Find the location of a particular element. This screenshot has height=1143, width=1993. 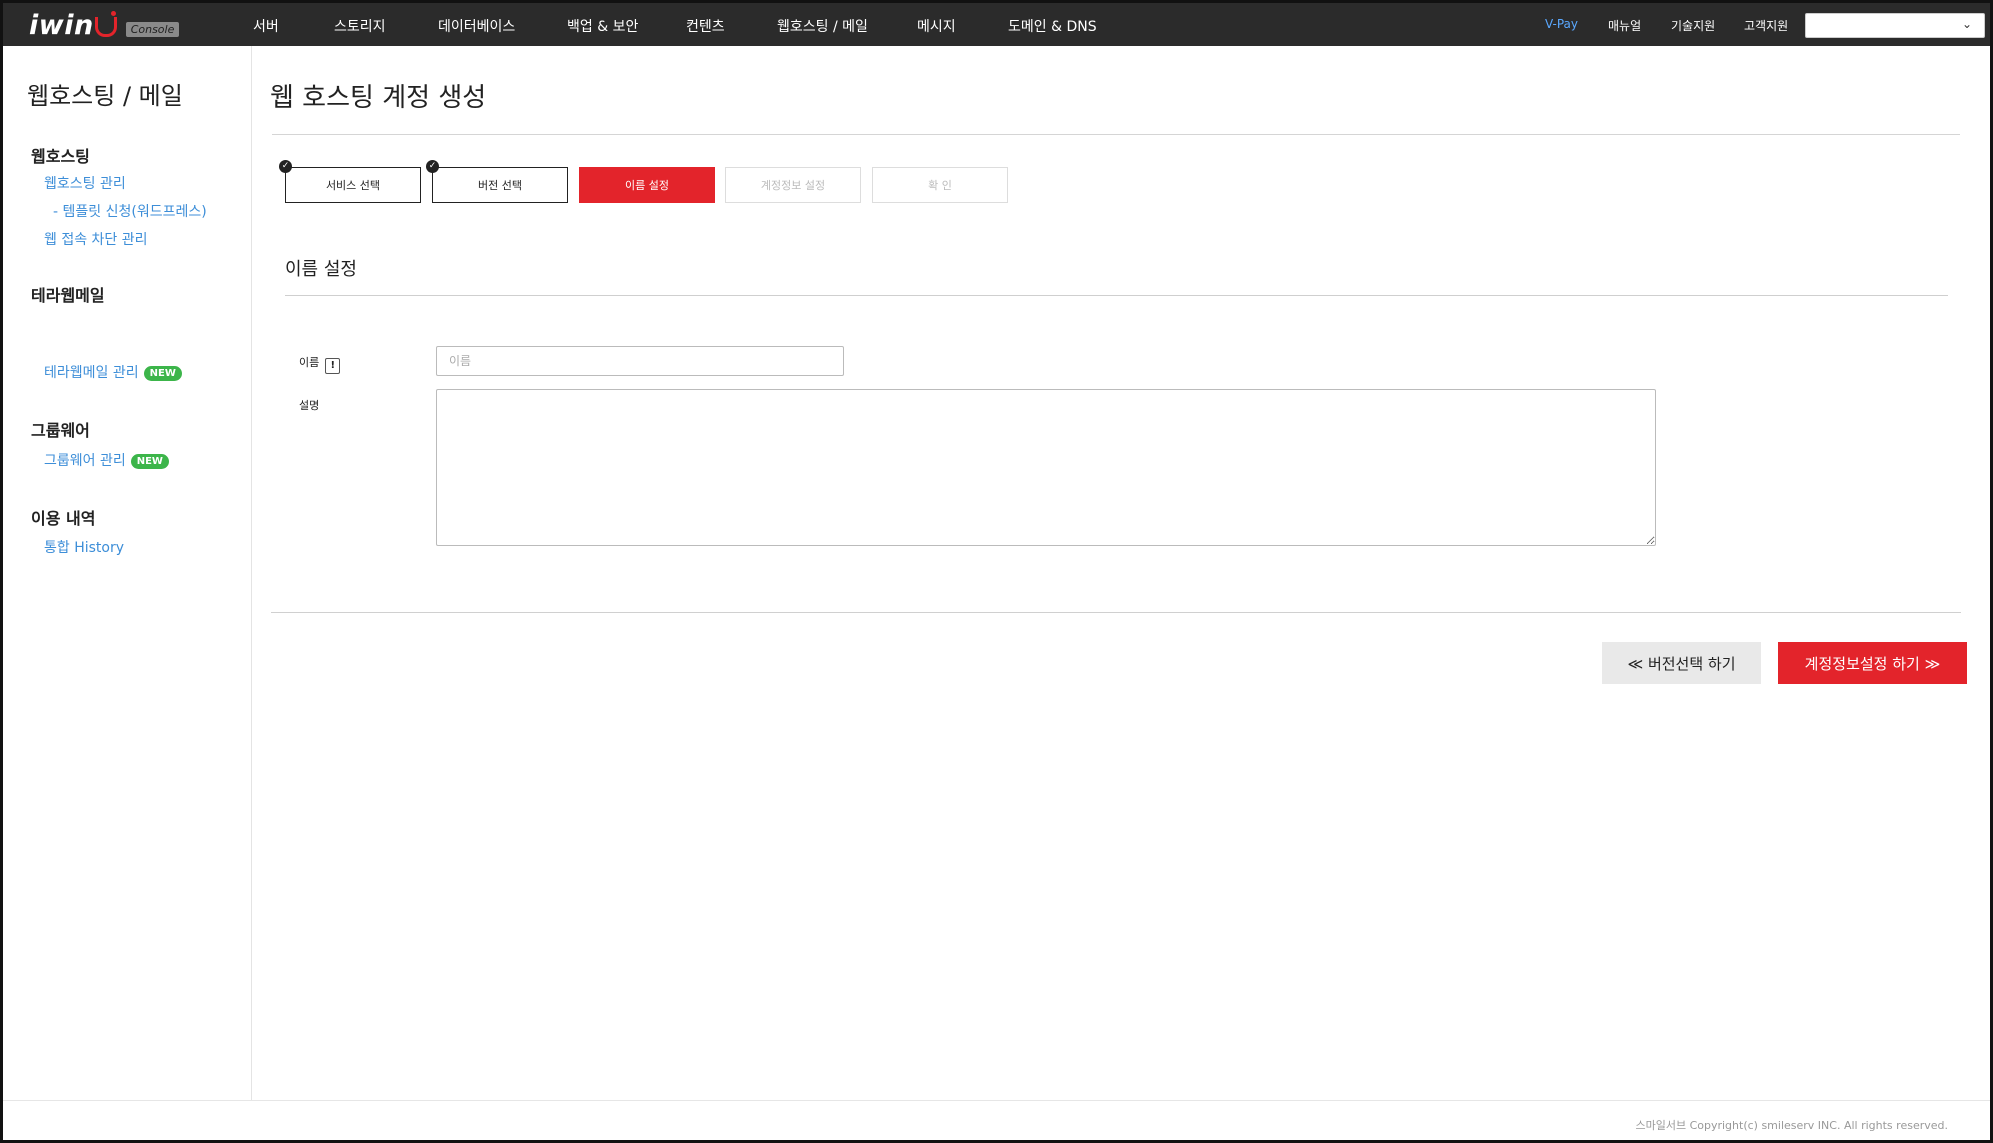

nav-item-backup-security: 백업 & 보안 is located at coordinates (602, 26).